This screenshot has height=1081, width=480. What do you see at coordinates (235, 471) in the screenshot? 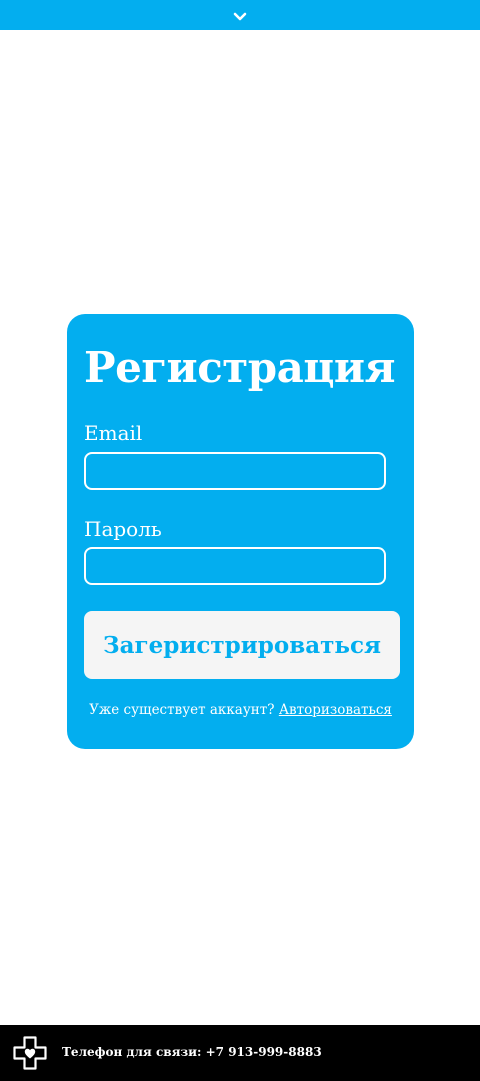
I see `email-field` at bounding box center [235, 471].